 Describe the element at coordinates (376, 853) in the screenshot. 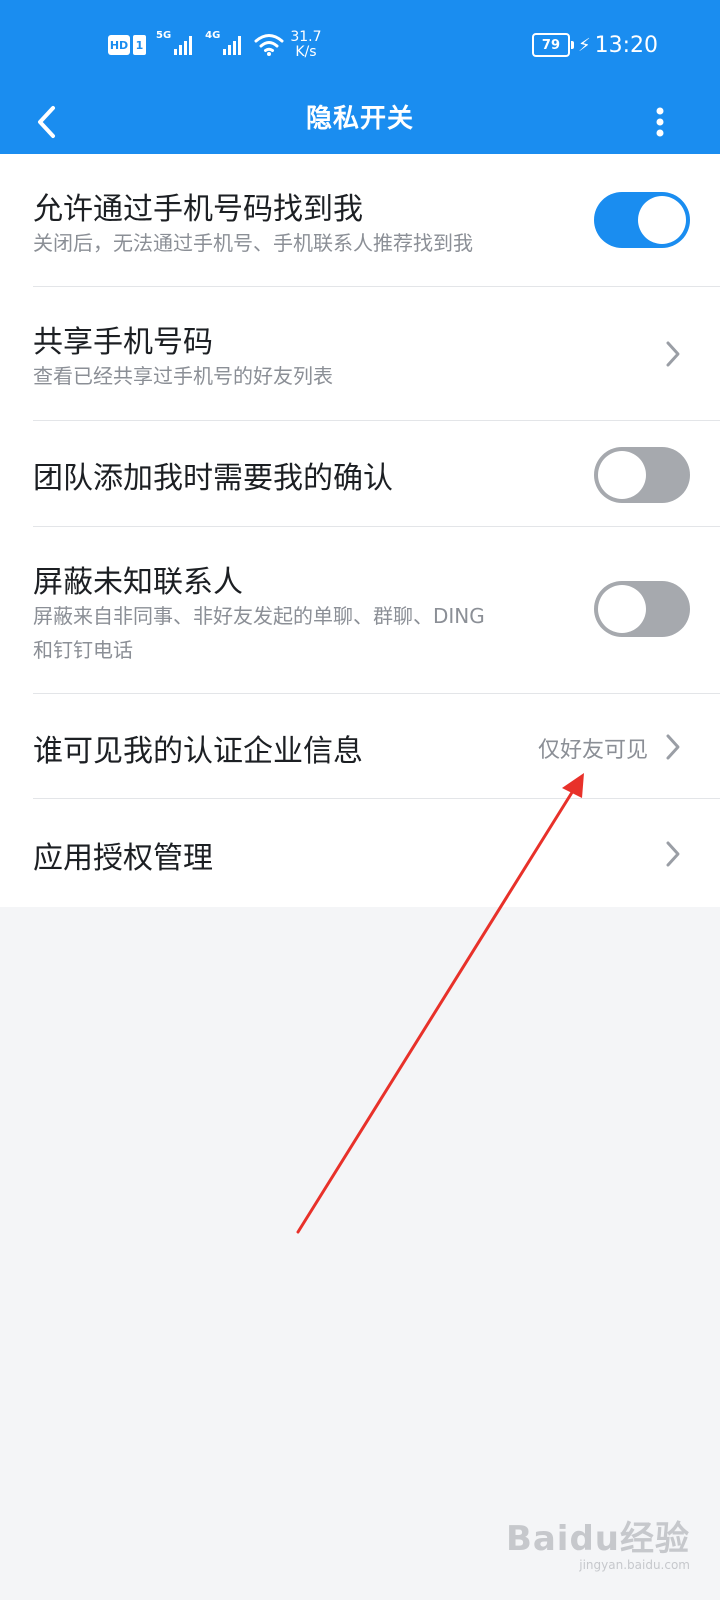

I see `setting-row-app-authorization: 应用授权管理` at that location.